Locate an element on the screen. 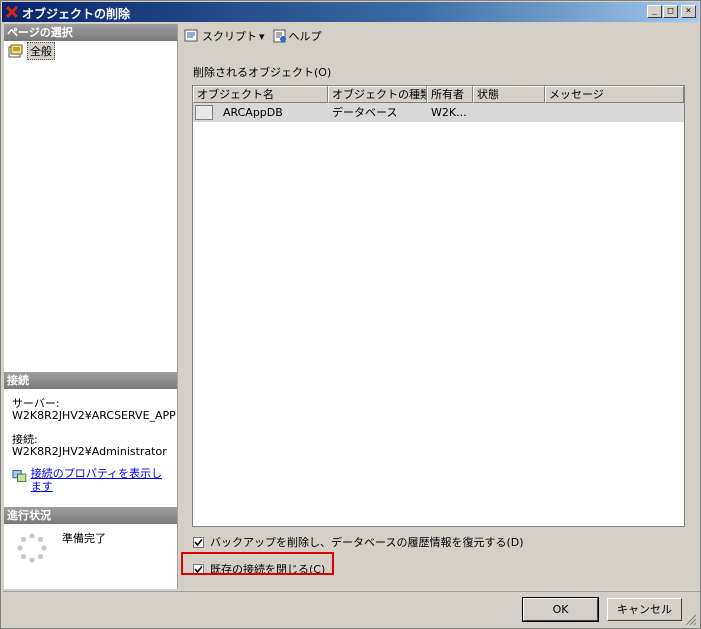  help-button: ヘルプ is located at coordinates (297, 36).